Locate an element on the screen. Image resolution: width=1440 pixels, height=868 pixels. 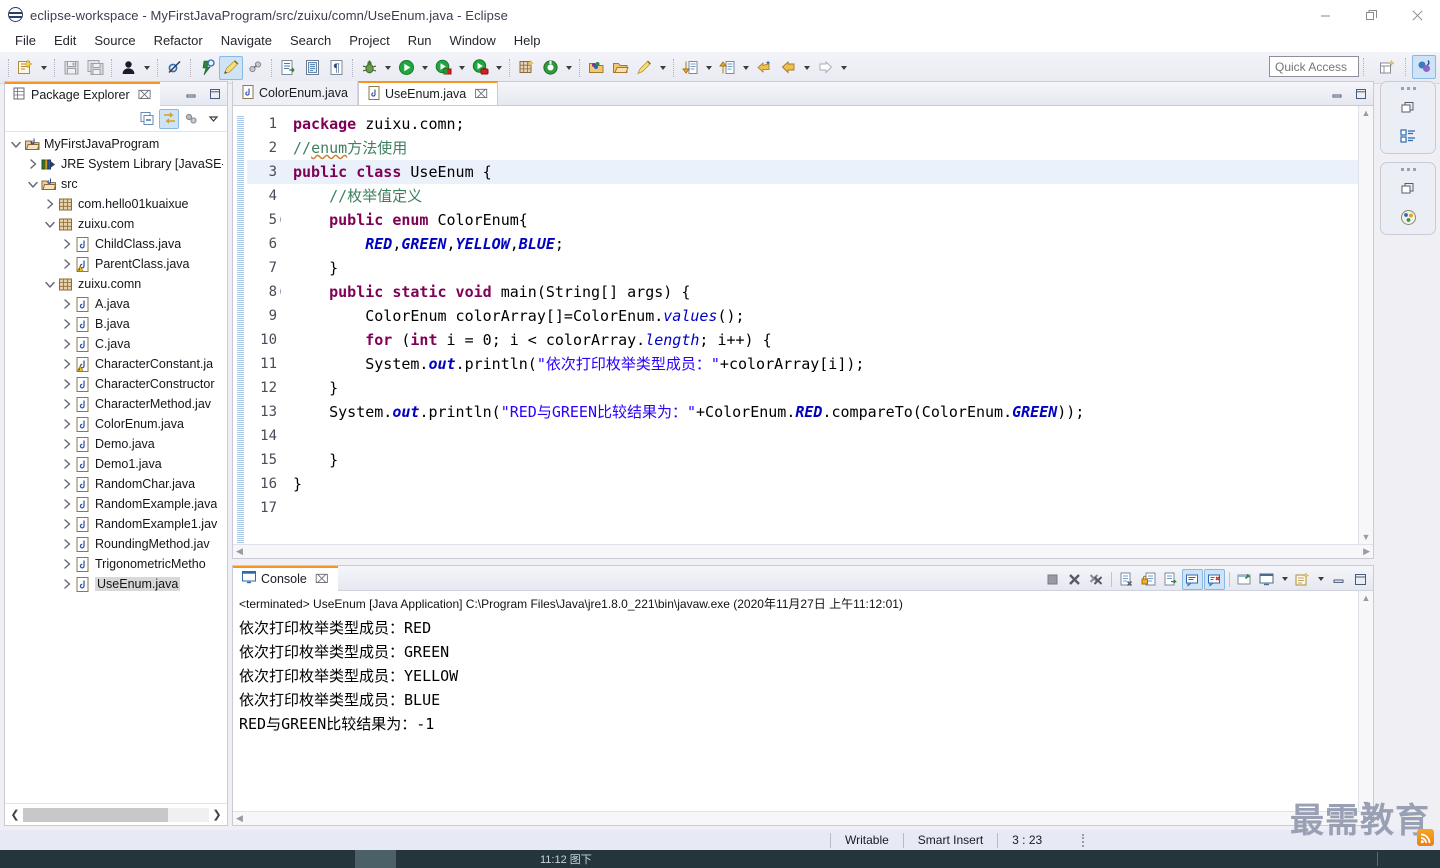
next-annotation-dropdown-icon is located at coordinates (708, 68).